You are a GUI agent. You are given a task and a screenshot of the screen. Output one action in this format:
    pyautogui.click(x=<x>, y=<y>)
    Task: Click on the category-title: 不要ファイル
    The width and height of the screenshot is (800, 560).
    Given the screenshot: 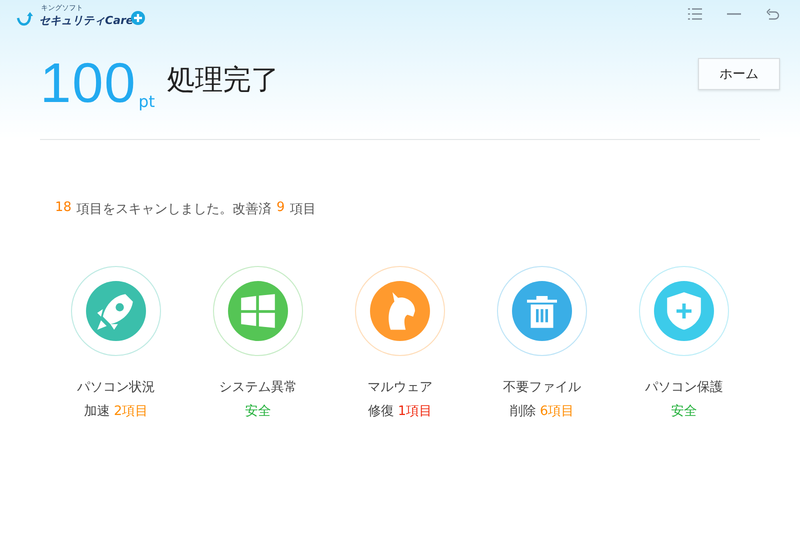 What is the action you would take?
    pyautogui.click(x=542, y=387)
    